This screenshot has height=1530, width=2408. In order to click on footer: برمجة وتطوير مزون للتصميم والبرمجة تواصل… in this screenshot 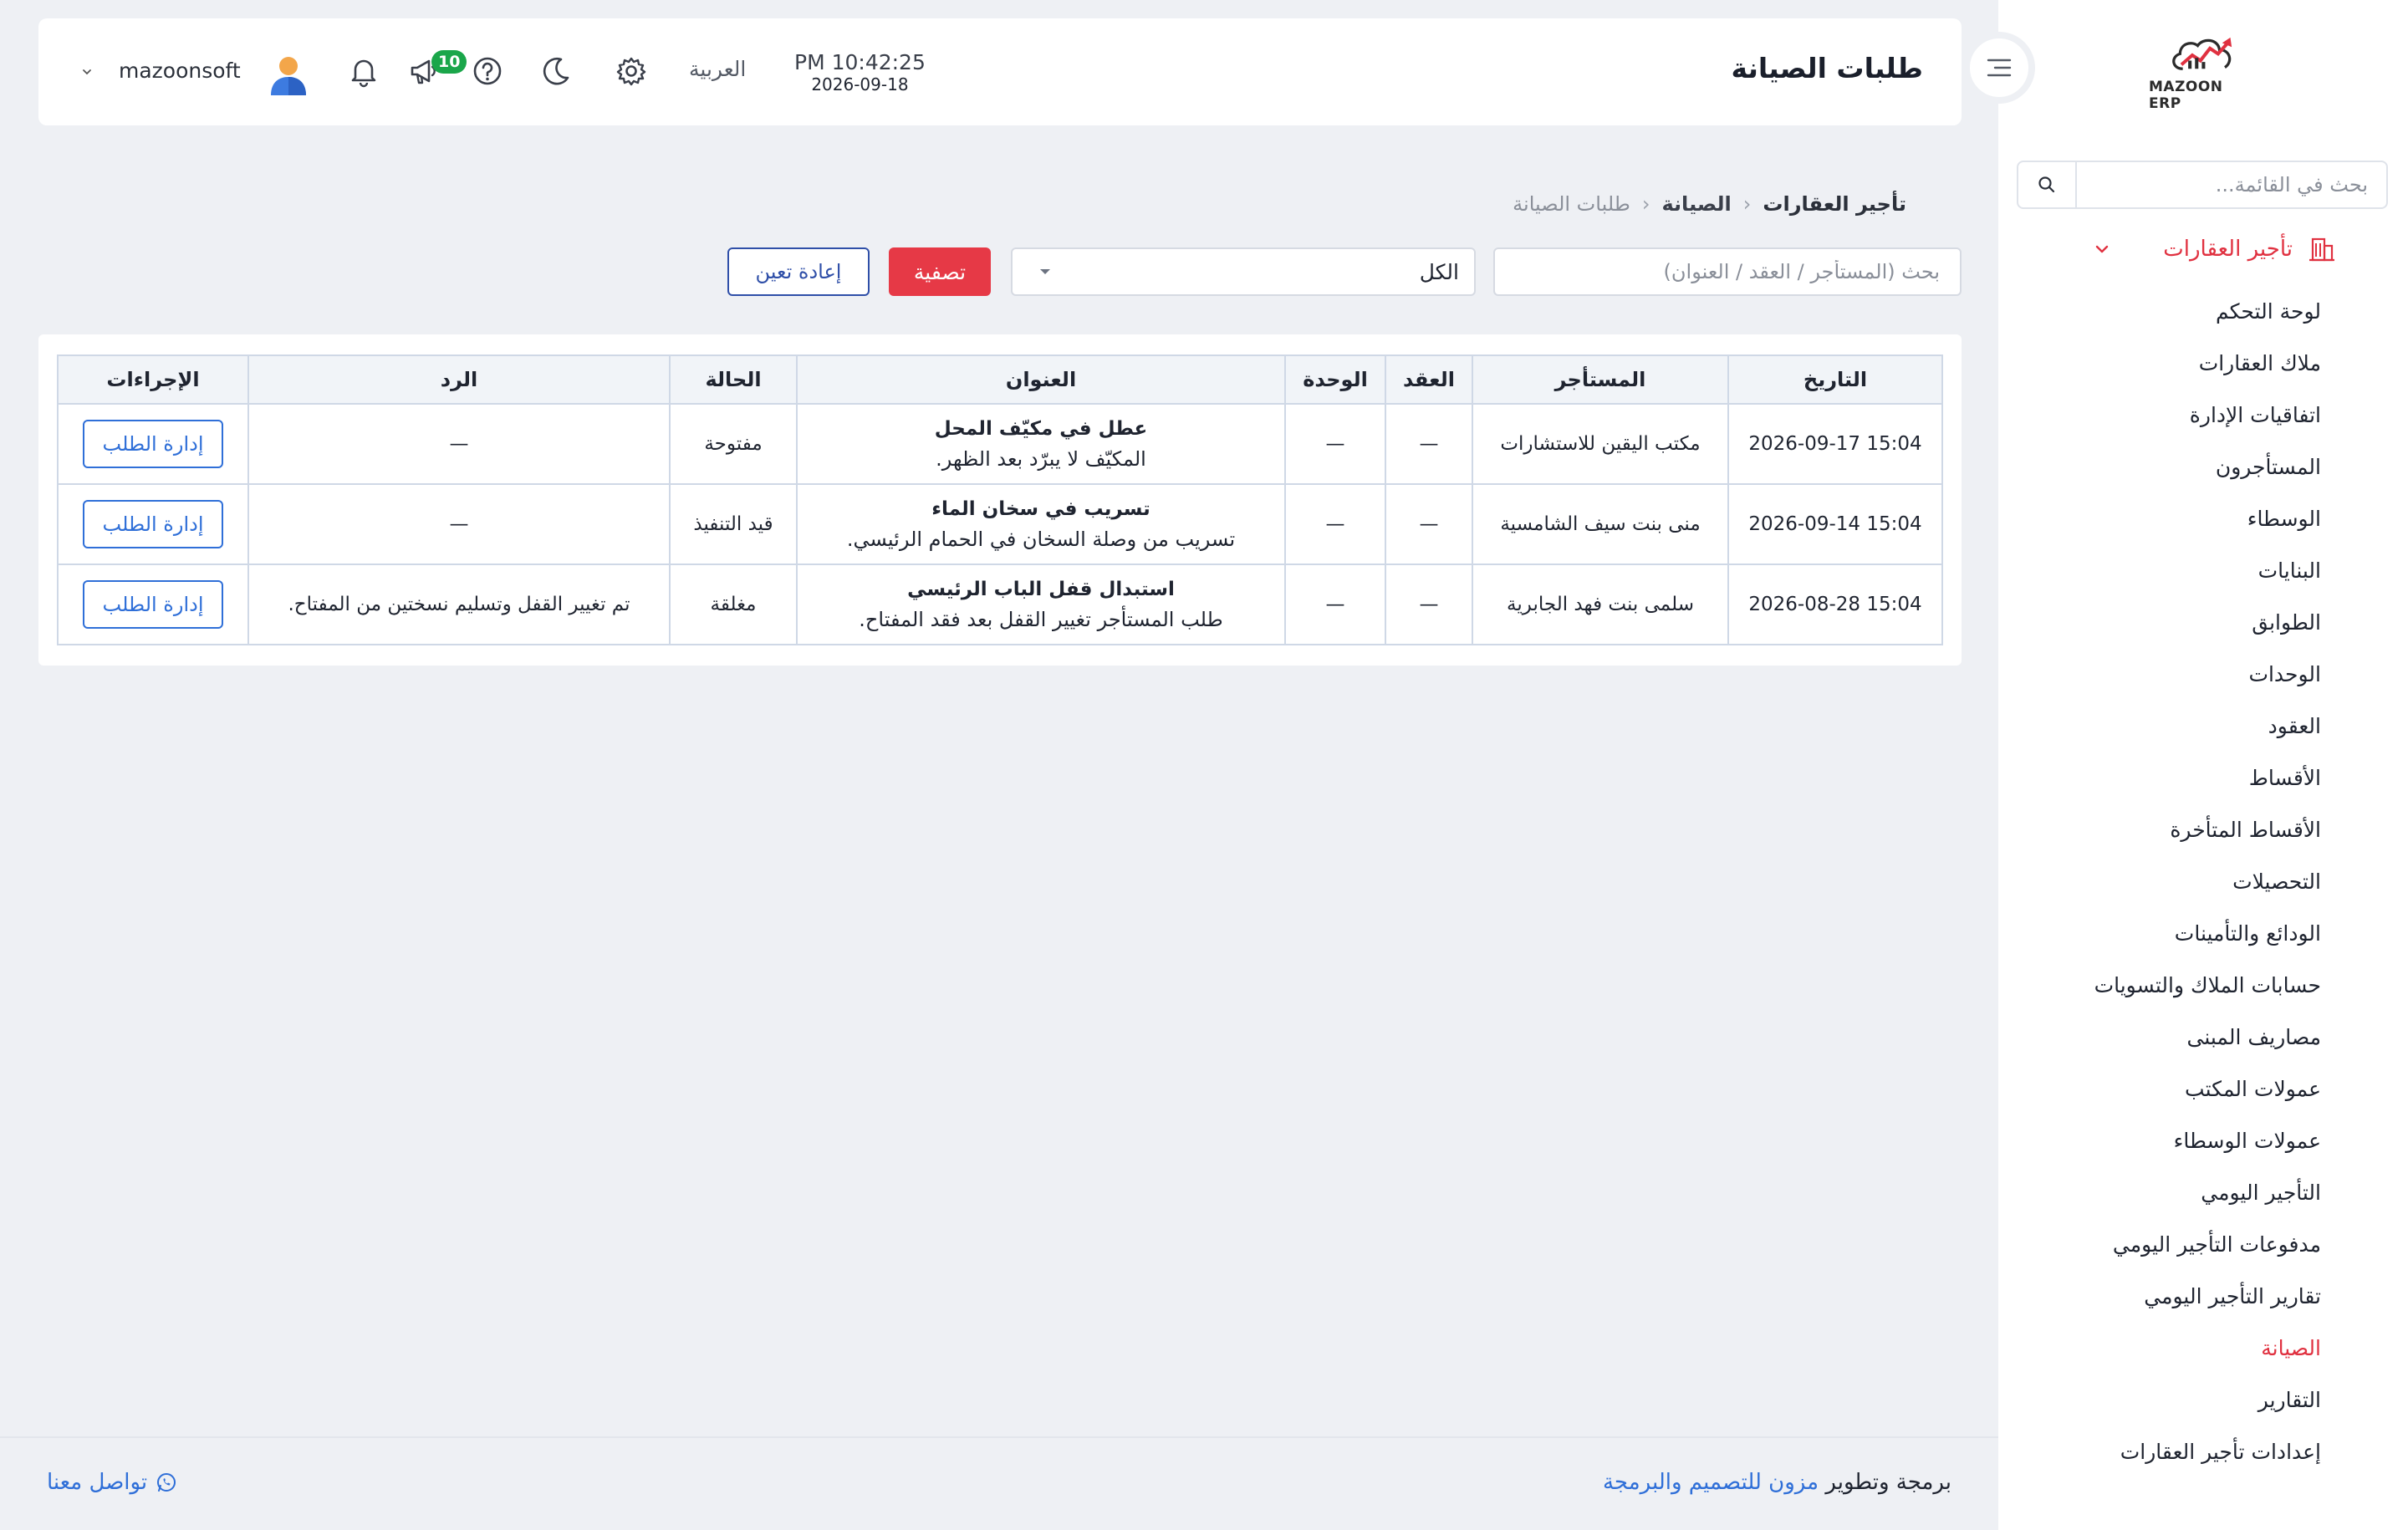, I will do `click(999, 1483)`.